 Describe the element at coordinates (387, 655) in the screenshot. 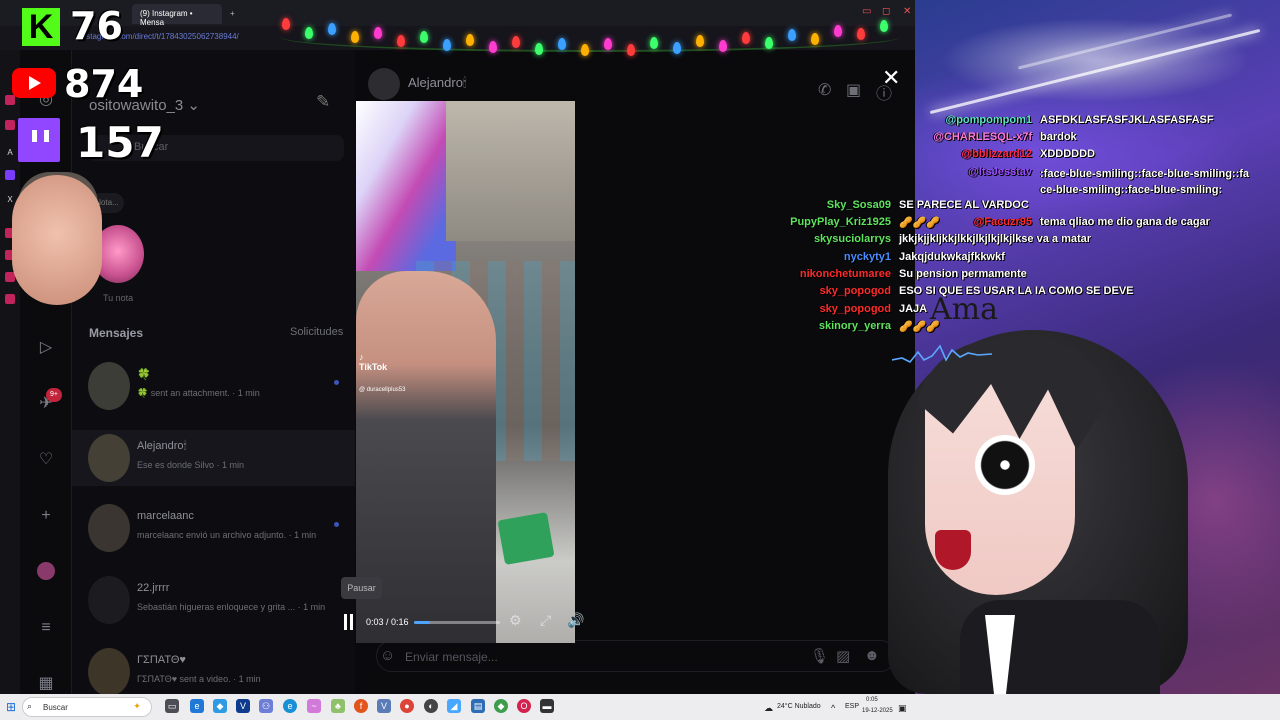

I see `emoji-icon: ☺` at that location.